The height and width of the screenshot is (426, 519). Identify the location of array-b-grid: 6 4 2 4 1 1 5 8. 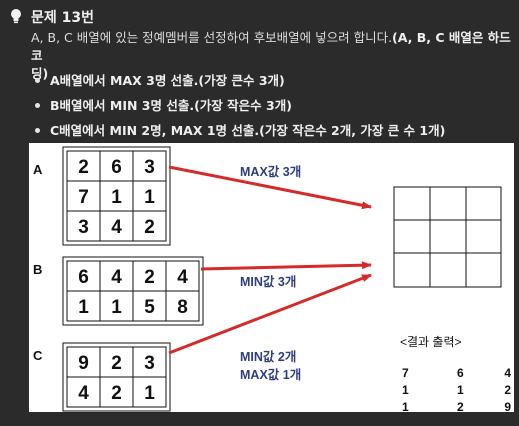
(133, 291).